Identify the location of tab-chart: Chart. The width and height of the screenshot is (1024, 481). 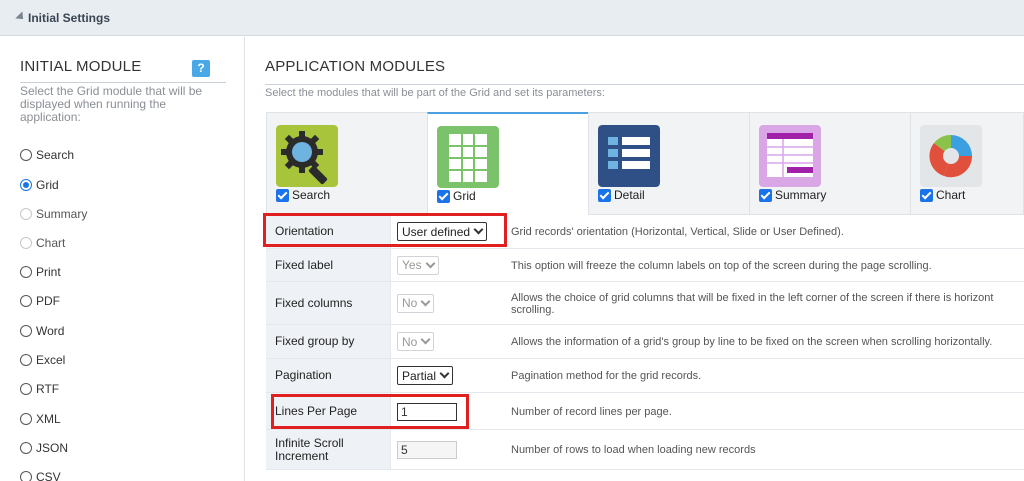
(967, 163).